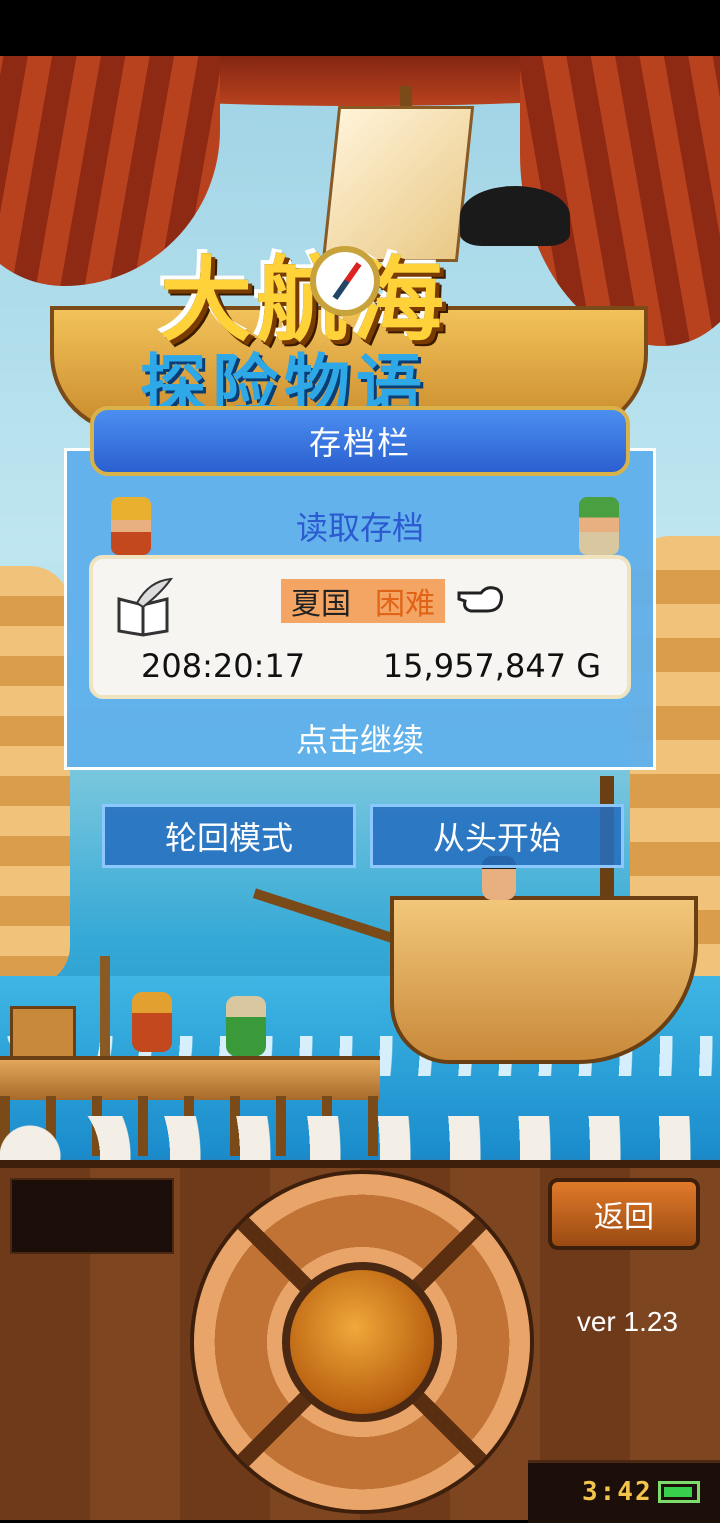  What do you see at coordinates (360, 738) in the screenshot?
I see `tap-to-continue: 点击继续` at bounding box center [360, 738].